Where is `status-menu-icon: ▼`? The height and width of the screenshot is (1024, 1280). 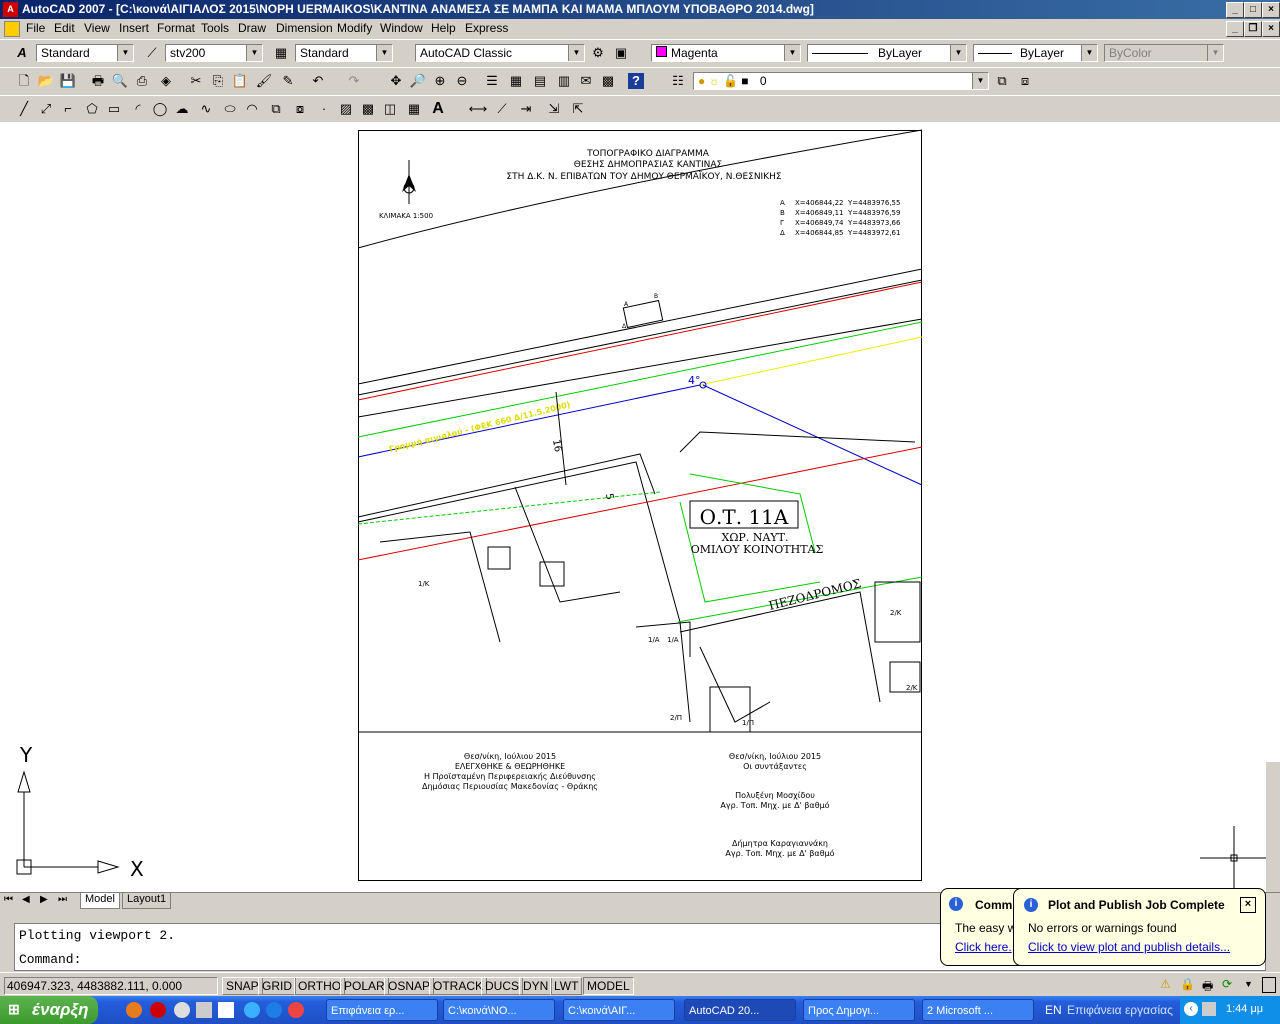
status-menu-icon: ▼ is located at coordinates (1248, 984).